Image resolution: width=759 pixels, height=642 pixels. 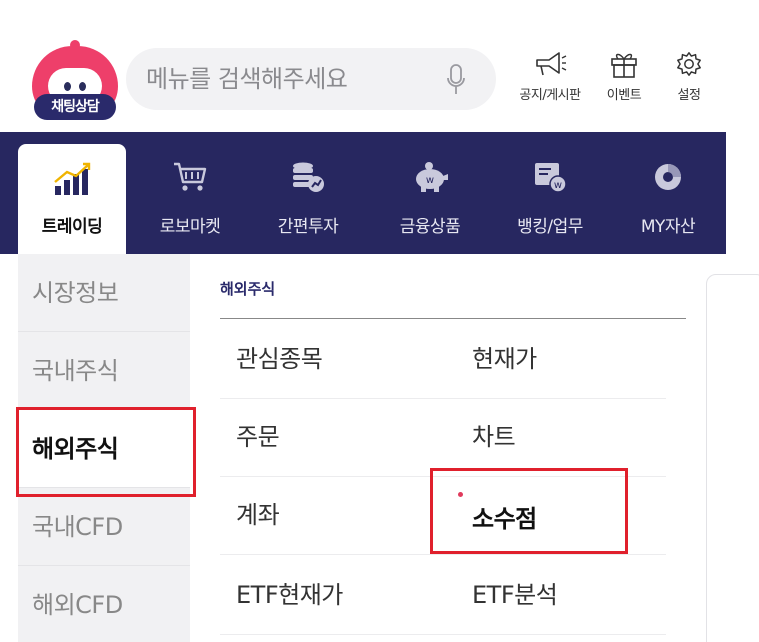 I want to click on menu-etf-current-price: ETF현재가, so click(x=289, y=595).